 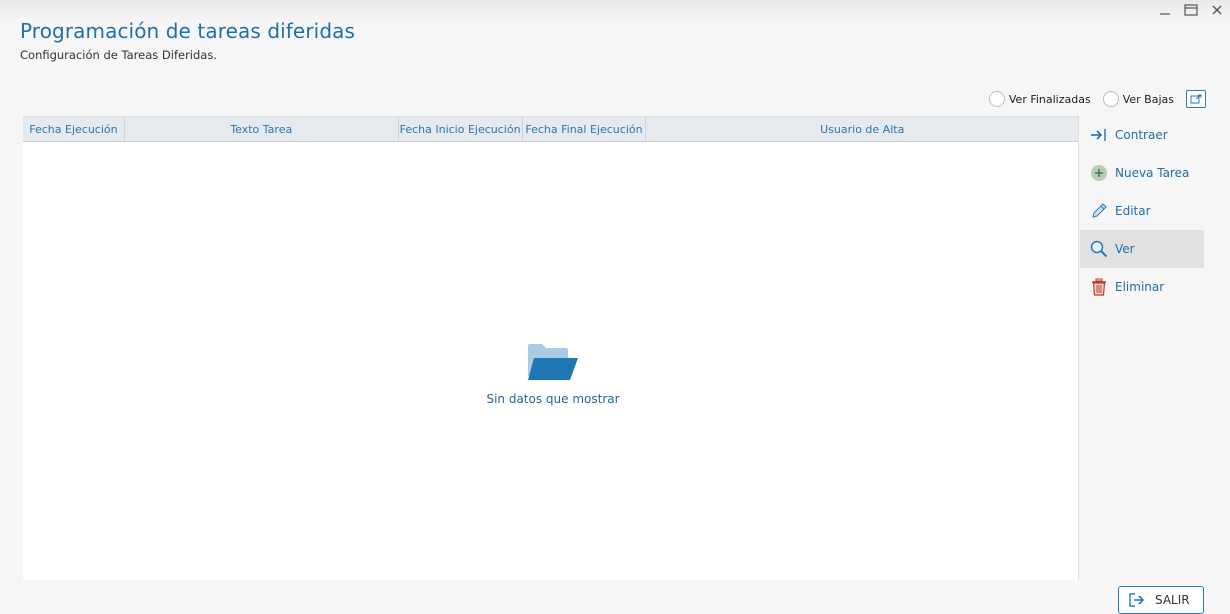 I want to click on editar-label: Editar, so click(x=1133, y=211).